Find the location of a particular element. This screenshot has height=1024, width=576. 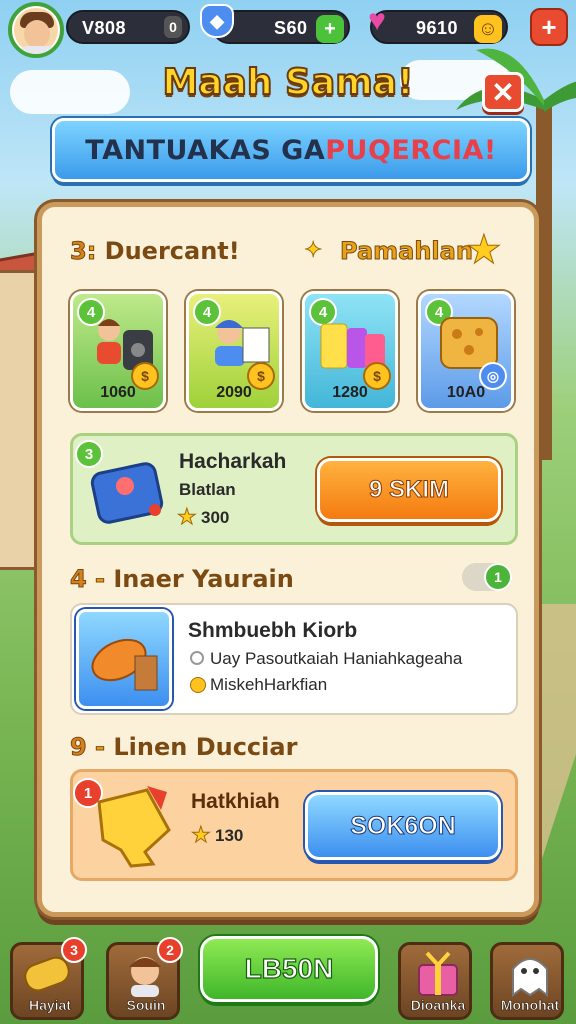

nav-badge: 3 is located at coordinates (74, 950).